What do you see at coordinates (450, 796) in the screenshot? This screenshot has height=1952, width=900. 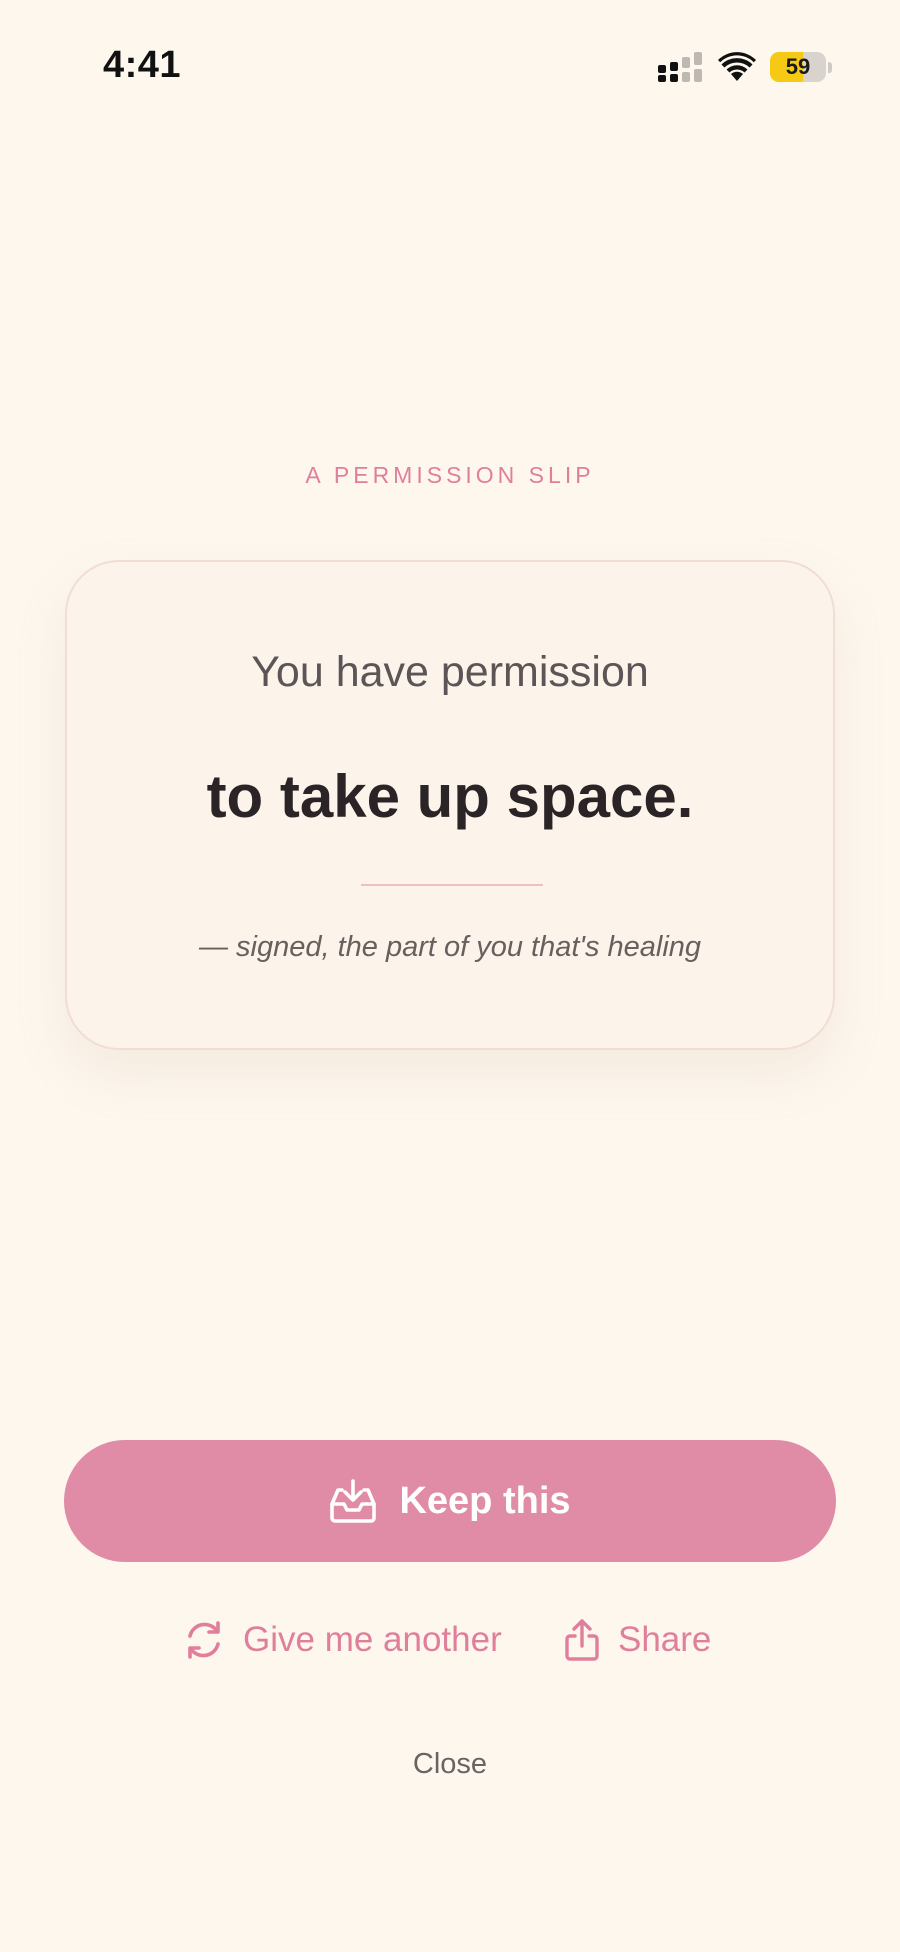 I see `slip-main-text: to take up space.` at bounding box center [450, 796].